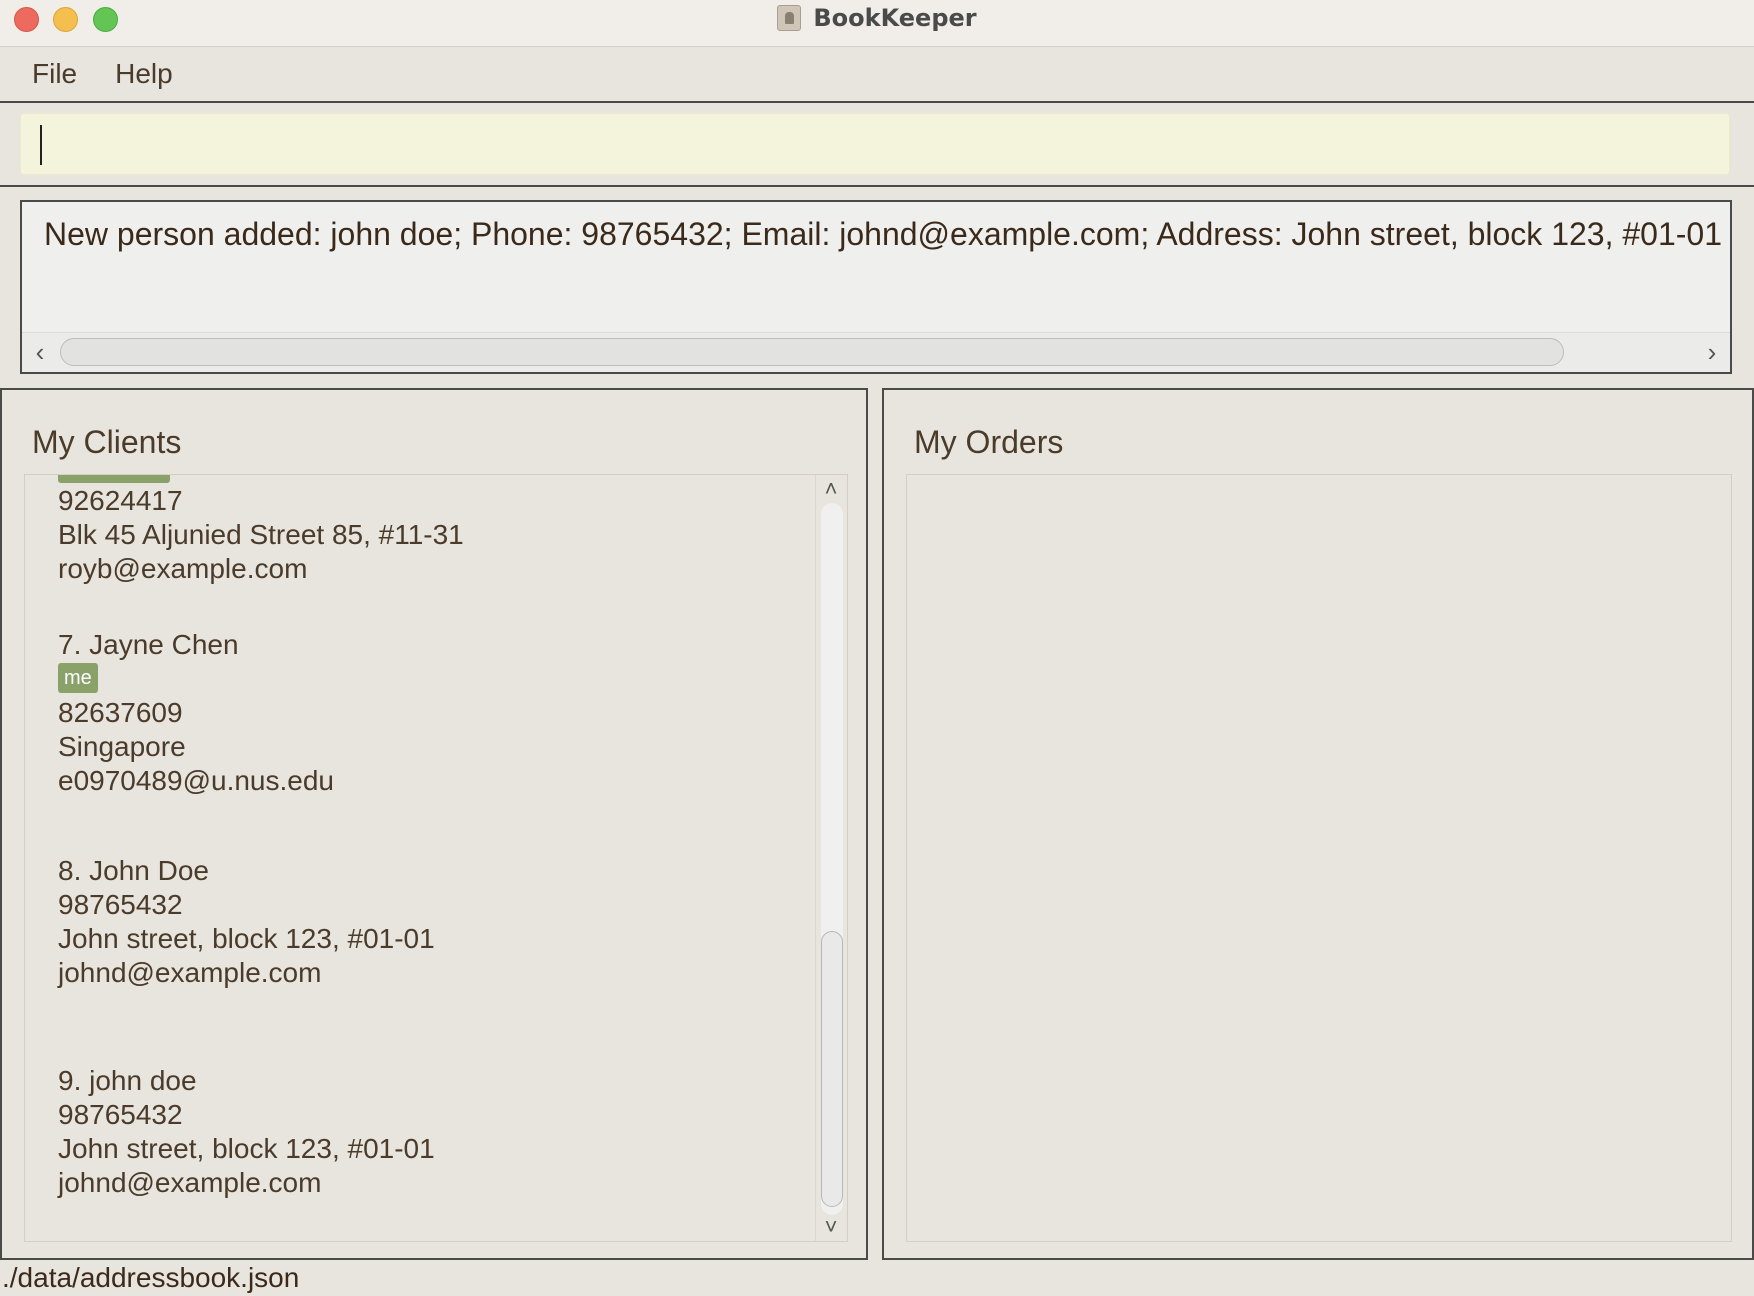 The height and width of the screenshot is (1296, 1754). I want to click on horizontal-scrollbar: ‹ ›, so click(876, 352).